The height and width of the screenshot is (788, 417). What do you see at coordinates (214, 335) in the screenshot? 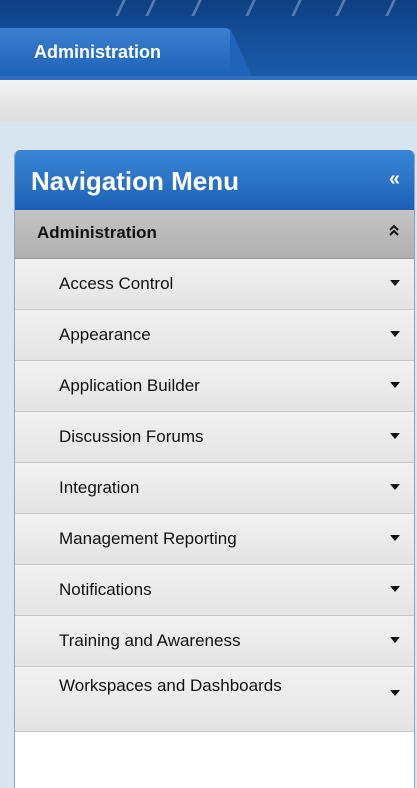
I see `menu-item-appearance: Appearance` at bounding box center [214, 335].